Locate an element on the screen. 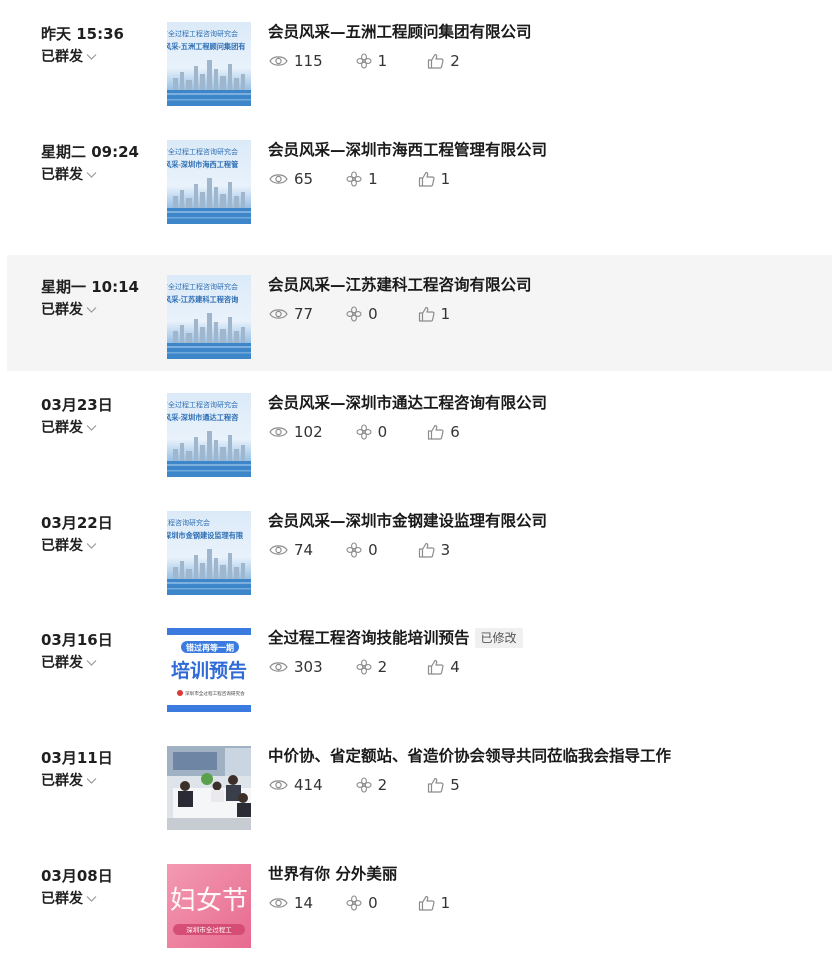 The height and width of the screenshot is (960, 832). article-stats: 115 1 2 is located at coordinates (364, 61).